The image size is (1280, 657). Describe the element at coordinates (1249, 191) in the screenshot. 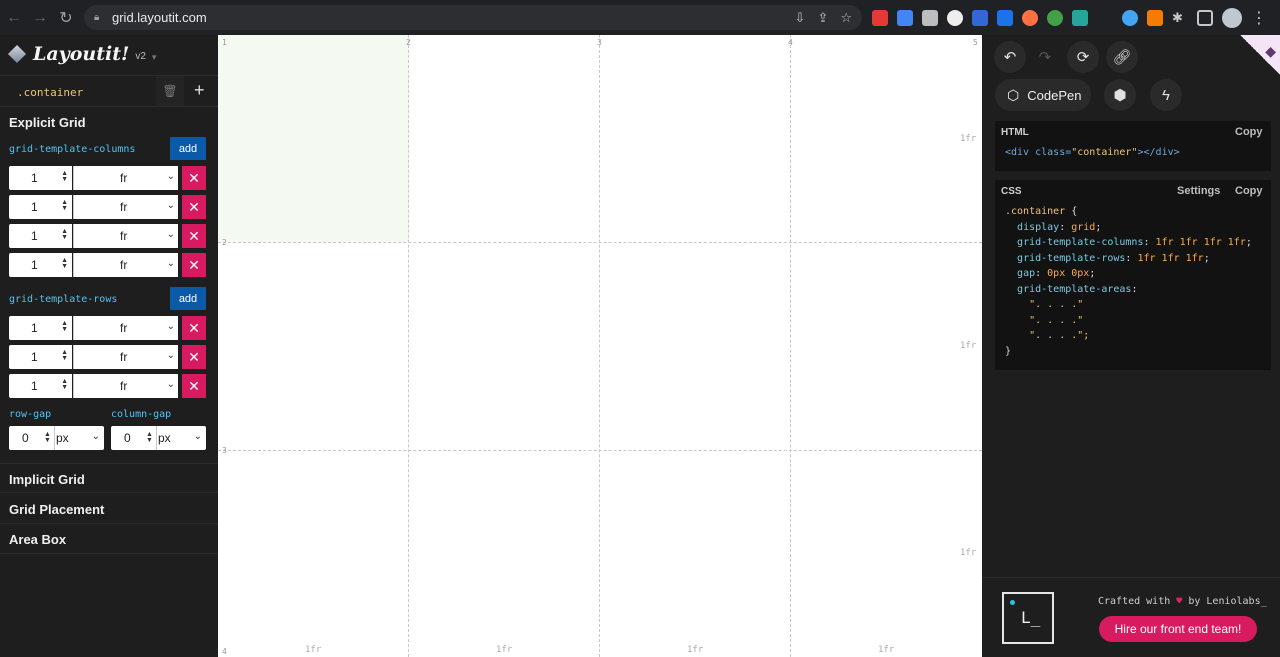

I see `copy-css-button: Copy` at that location.